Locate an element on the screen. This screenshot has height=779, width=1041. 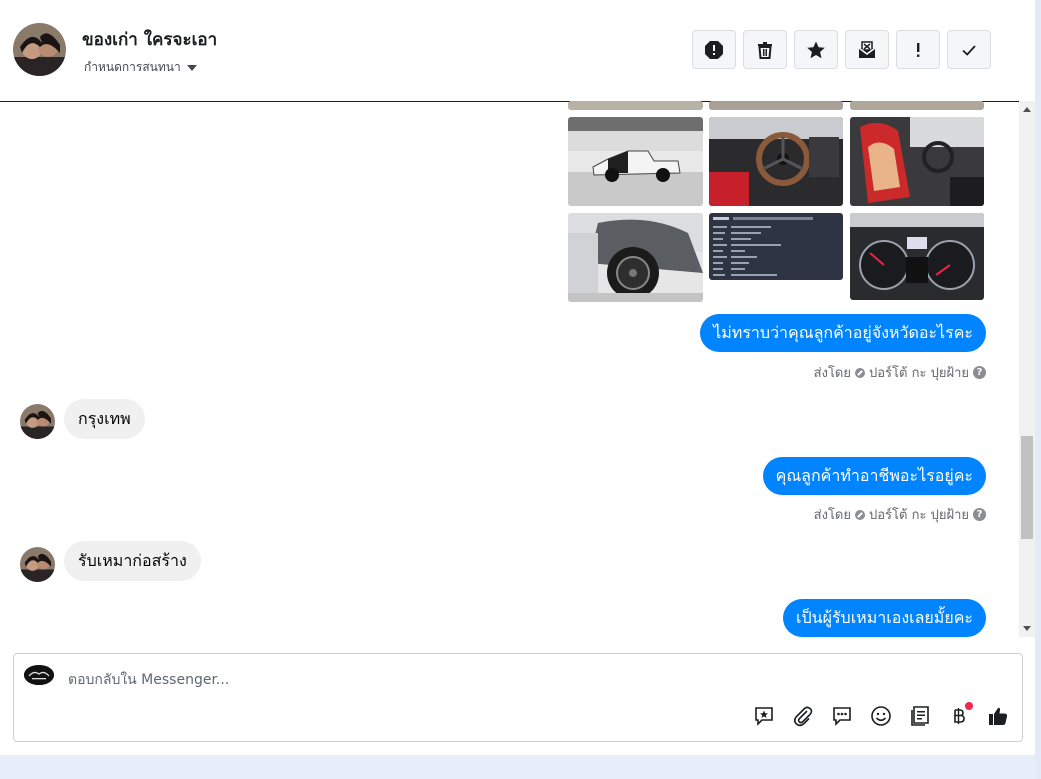
incoming-message: รับเหมาก่อสร้าง is located at coordinates (132, 561).